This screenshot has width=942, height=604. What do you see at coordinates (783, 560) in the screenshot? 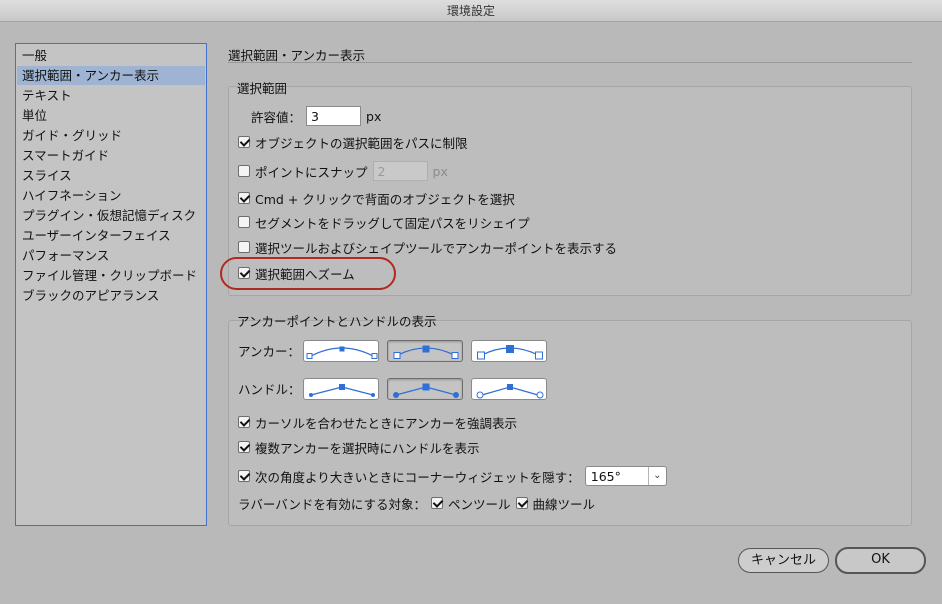
I see `cancel-button: キャンセル` at bounding box center [783, 560].